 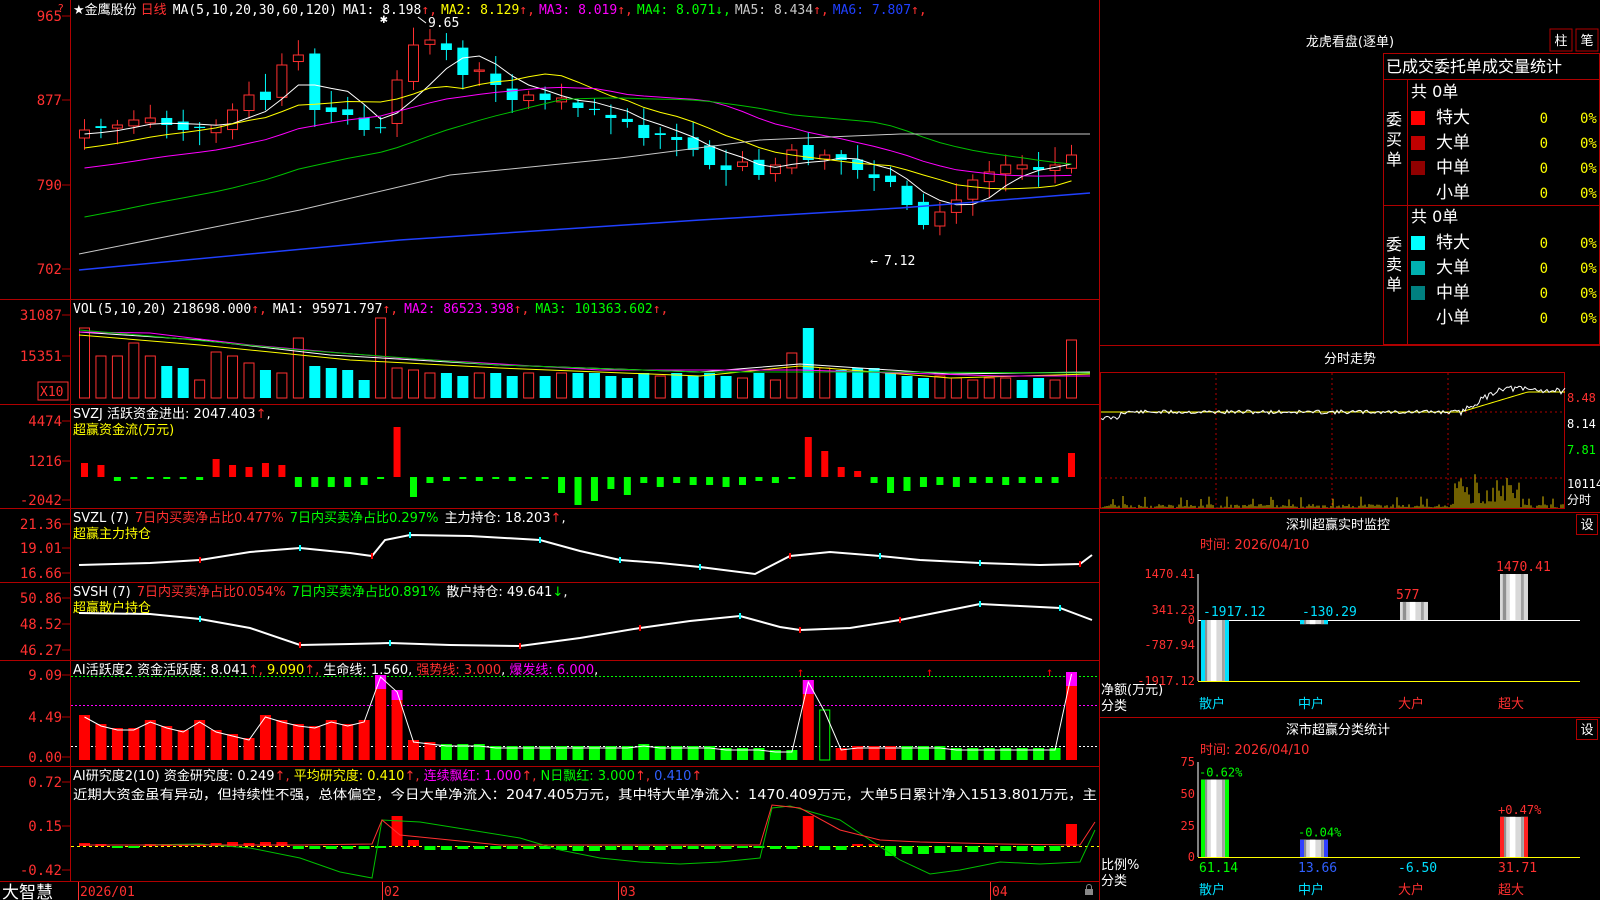 I want to click on ma-value-3: MA3: 8.019, so click(x=578, y=10).